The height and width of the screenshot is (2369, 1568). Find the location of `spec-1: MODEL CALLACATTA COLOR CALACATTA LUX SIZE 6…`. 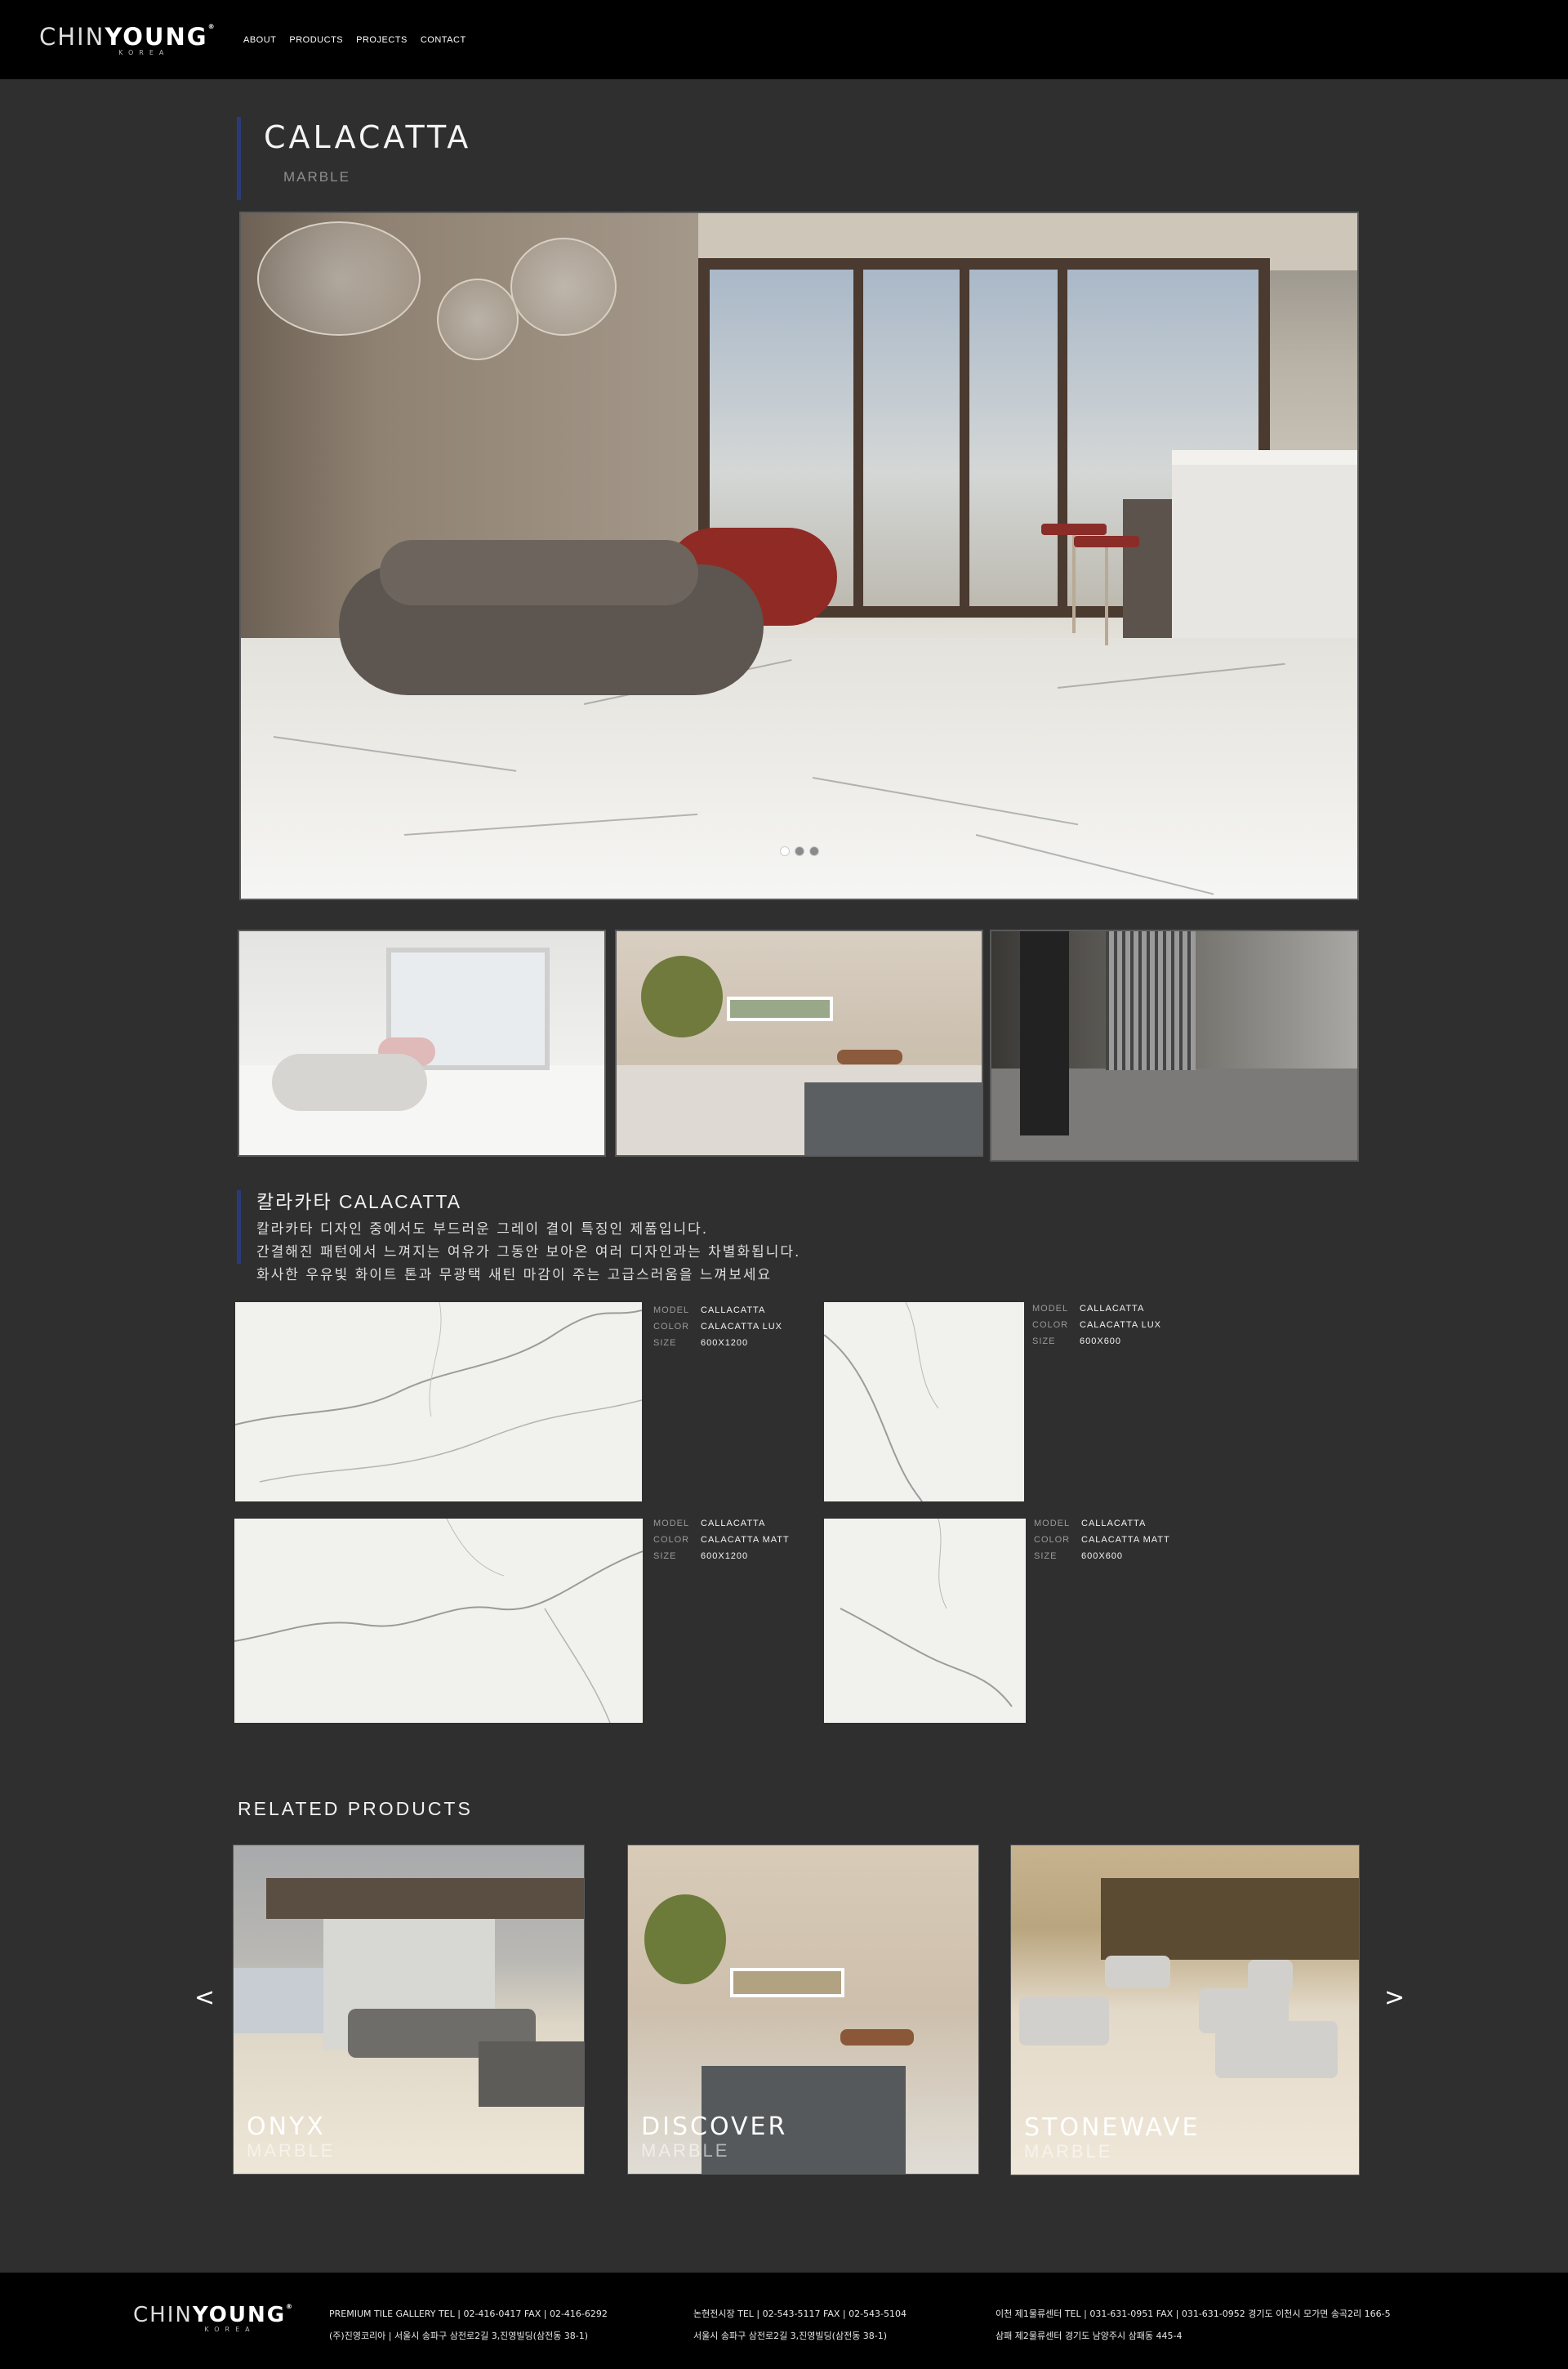

spec-1: MODEL CALLACATTA COLOR CALACATTA LUX SIZE 6… is located at coordinates (718, 1326).